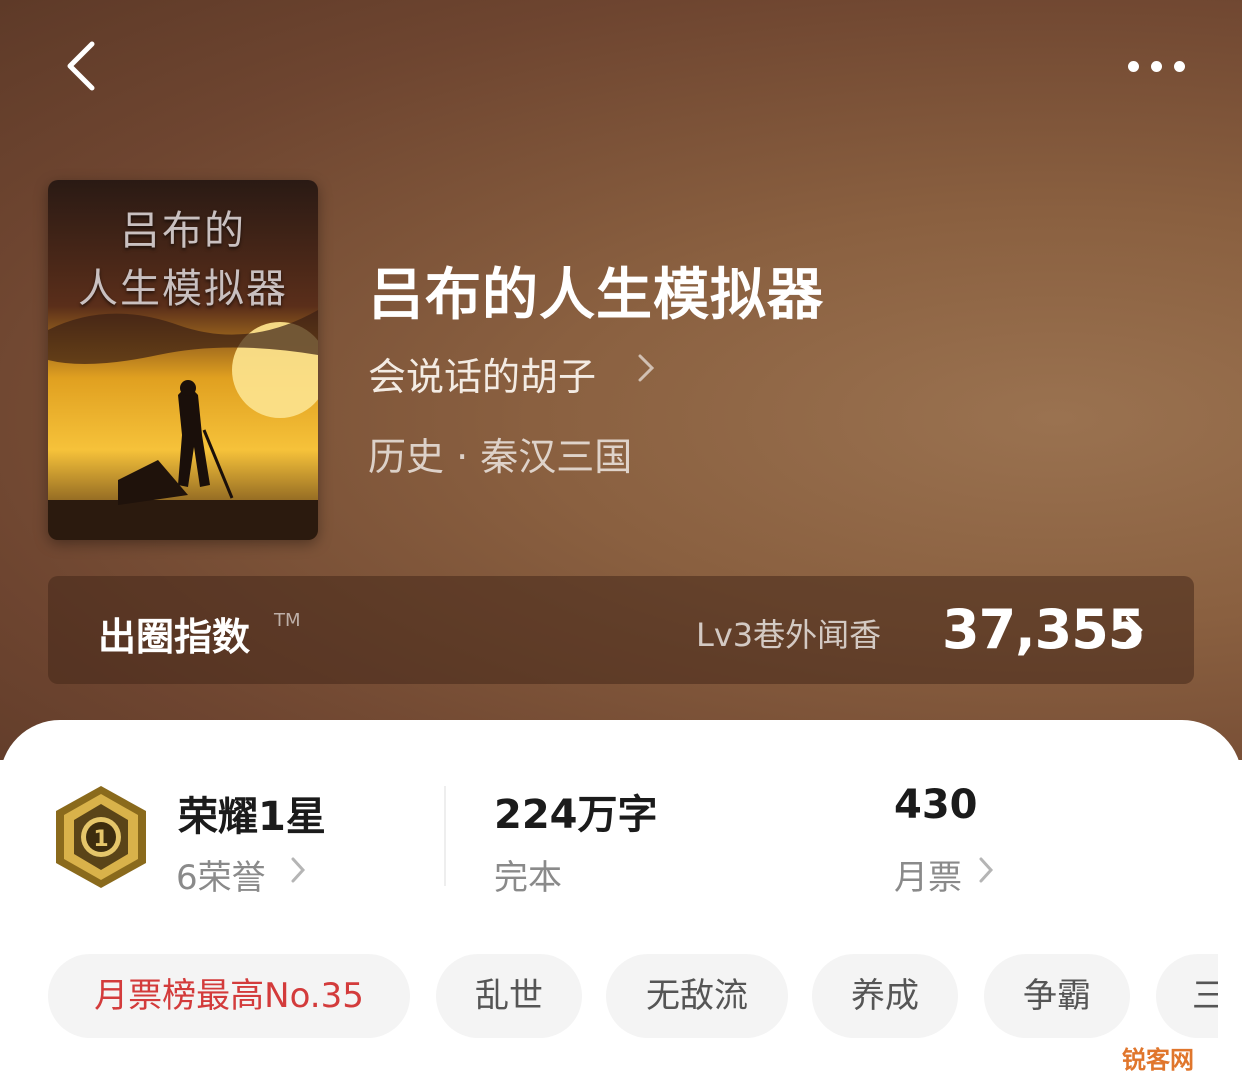 The height and width of the screenshot is (1085, 1242). Describe the element at coordinates (100, 839) in the screenshot. I see `svg-text: 1` at that location.